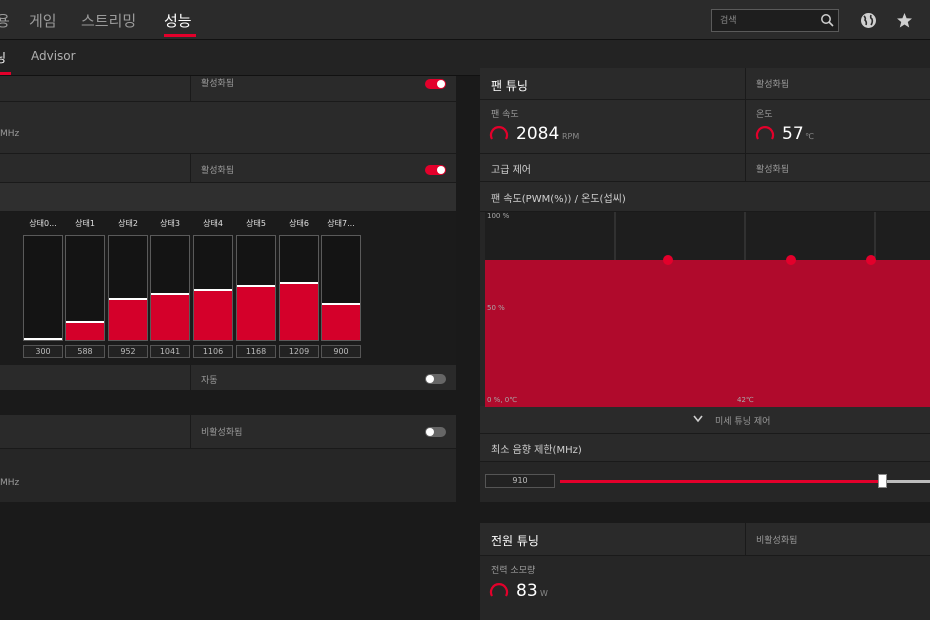 The height and width of the screenshot is (620, 930). What do you see at coordinates (3, 57) in the screenshot?
I see `sub-tab-tuning: 닝` at bounding box center [3, 57].